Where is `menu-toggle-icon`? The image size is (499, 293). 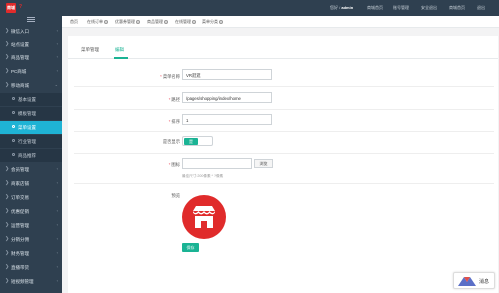
menu-toggle-icon is located at coordinates (31, 20).